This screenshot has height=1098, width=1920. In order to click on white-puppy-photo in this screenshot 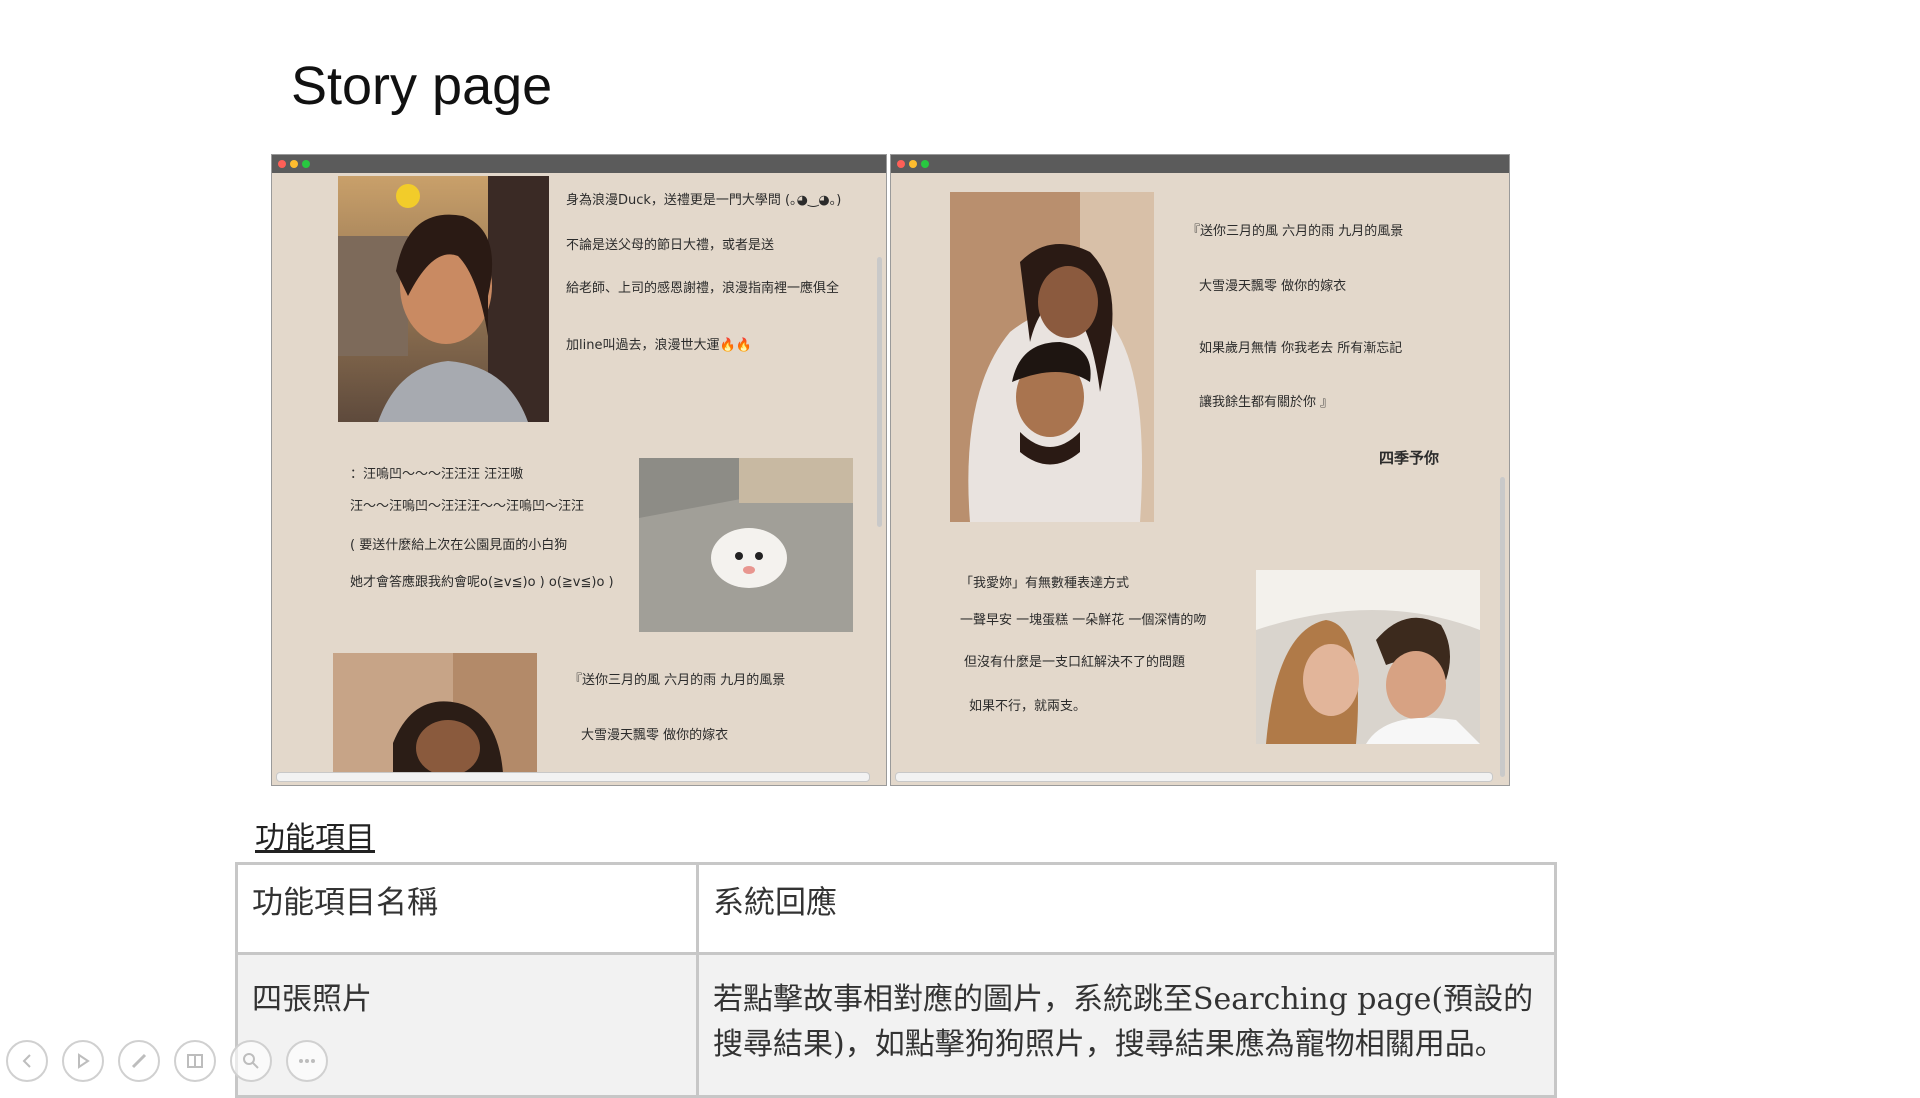, I will do `click(746, 545)`.